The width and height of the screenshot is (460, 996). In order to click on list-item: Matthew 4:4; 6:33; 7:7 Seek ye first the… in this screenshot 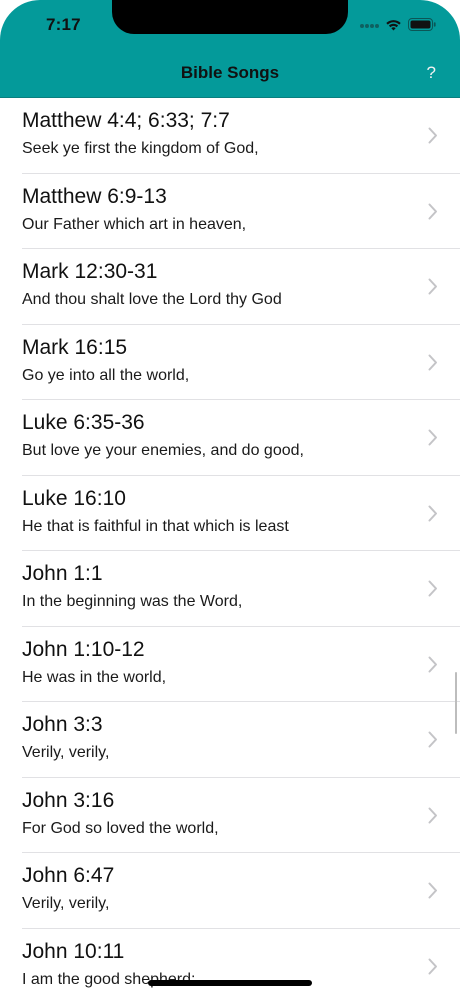, I will do `click(230, 136)`.